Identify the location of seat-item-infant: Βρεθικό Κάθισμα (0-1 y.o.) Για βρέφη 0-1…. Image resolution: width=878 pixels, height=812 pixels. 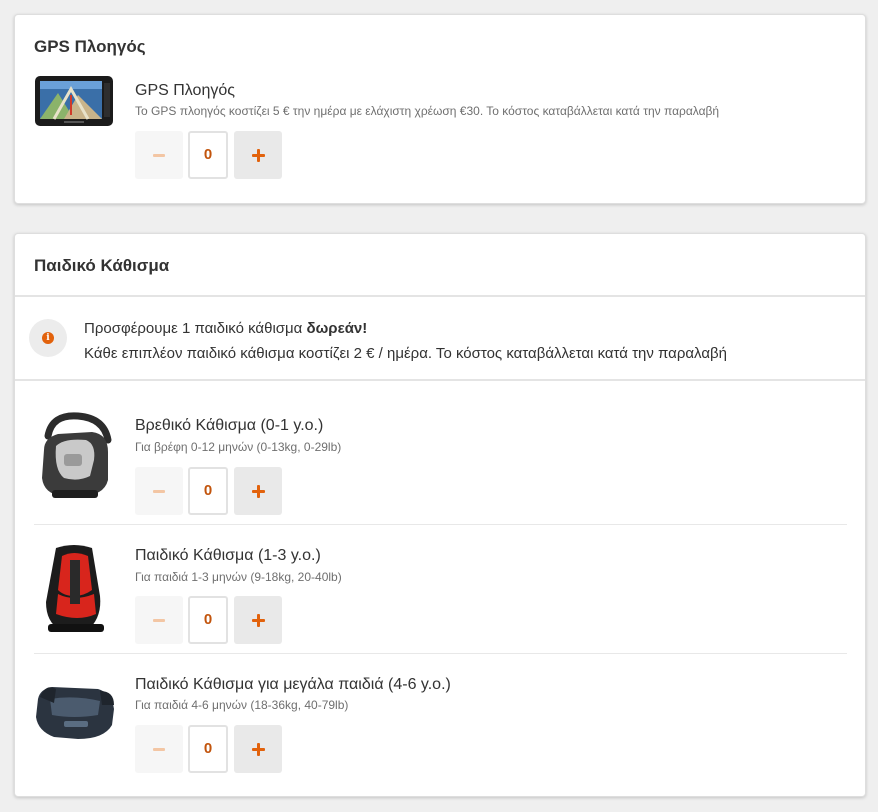
(440, 465).